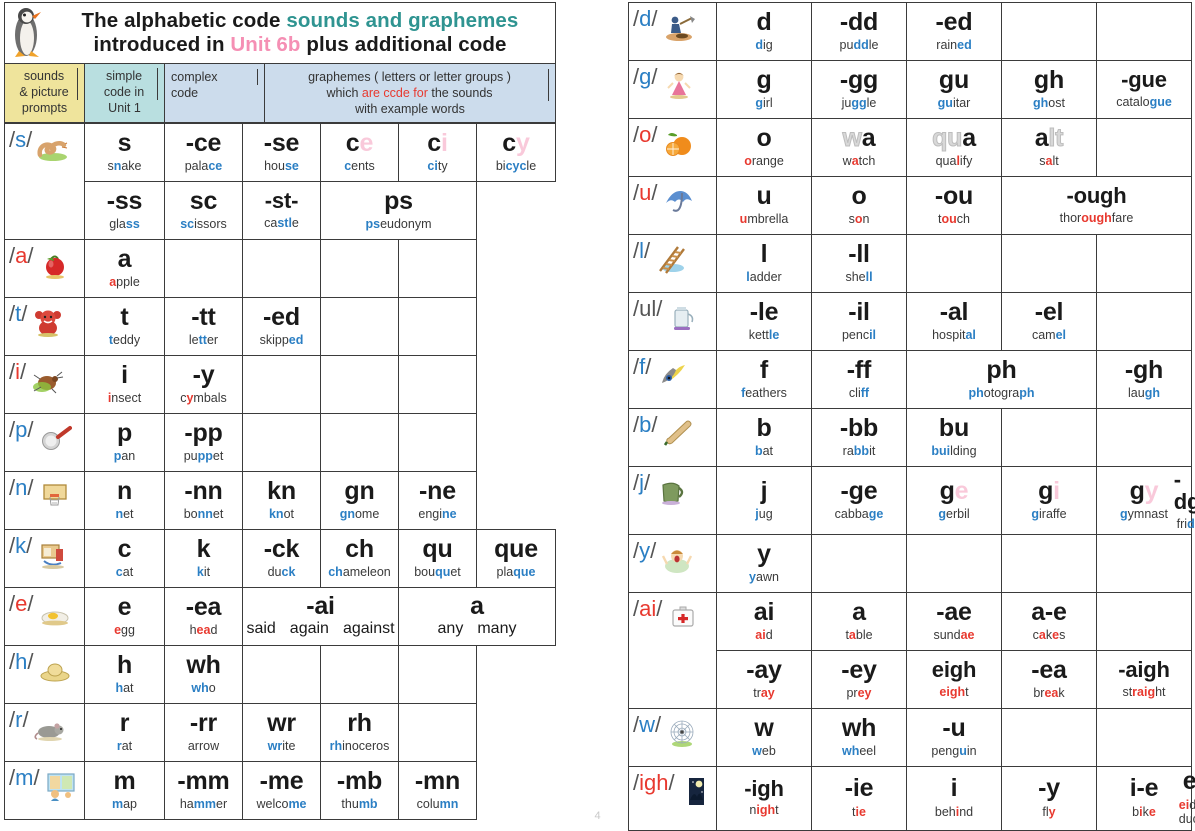 Image resolution: width=1195 pixels, height=831 pixels. What do you see at coordinates (672, 89) in the screenshot?
I see `sound-cell: /g/` at bounding box center [672, 89].